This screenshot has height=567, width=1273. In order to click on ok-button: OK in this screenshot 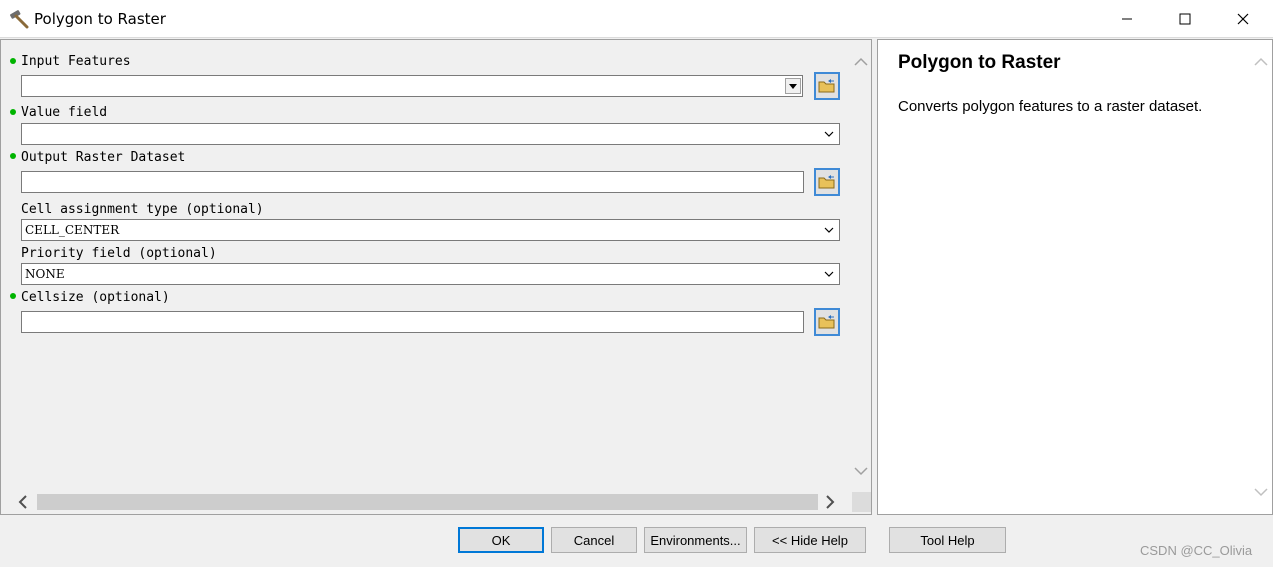, I will do `click(501, 540)`.